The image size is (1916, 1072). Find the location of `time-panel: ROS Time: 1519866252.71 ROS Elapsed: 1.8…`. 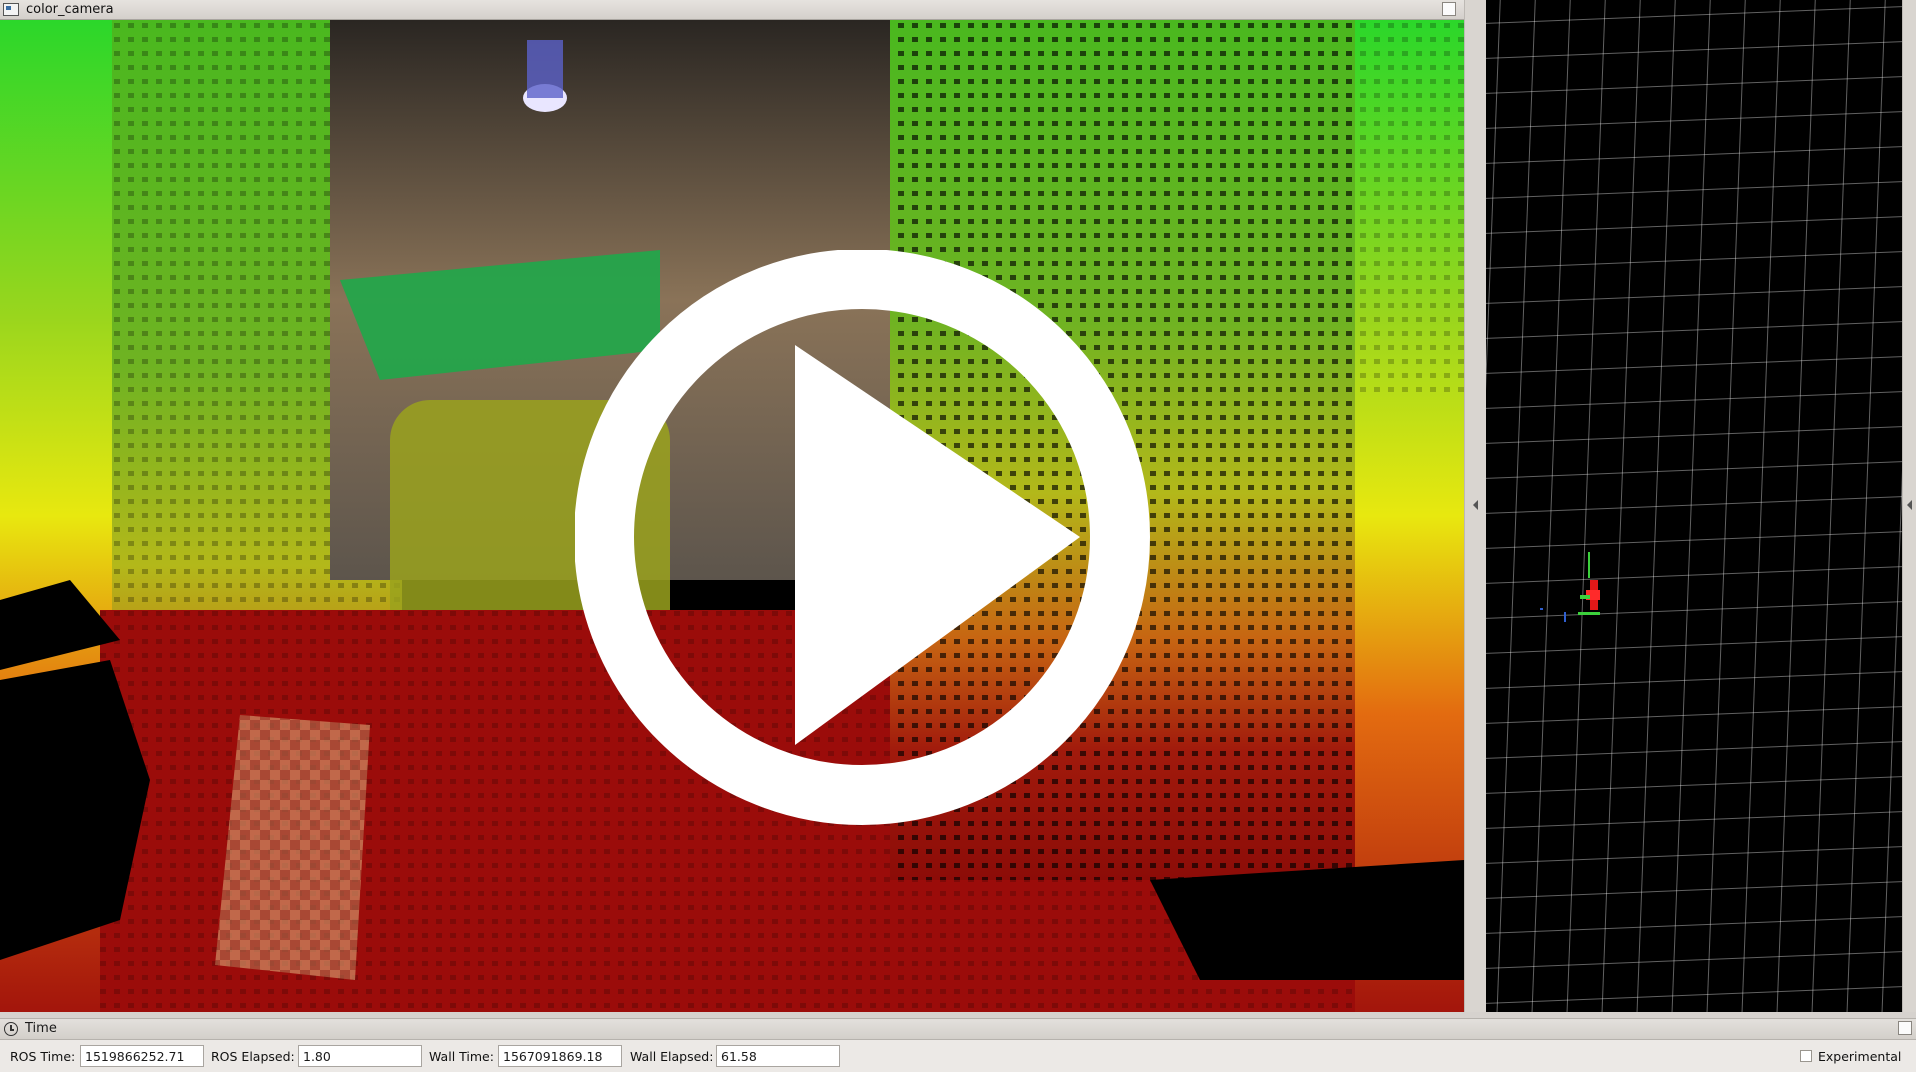

time-panel: ROS Time: 1519866252.71 ROS Elapsed: 1.8… is located at coordinates (958, 1056).